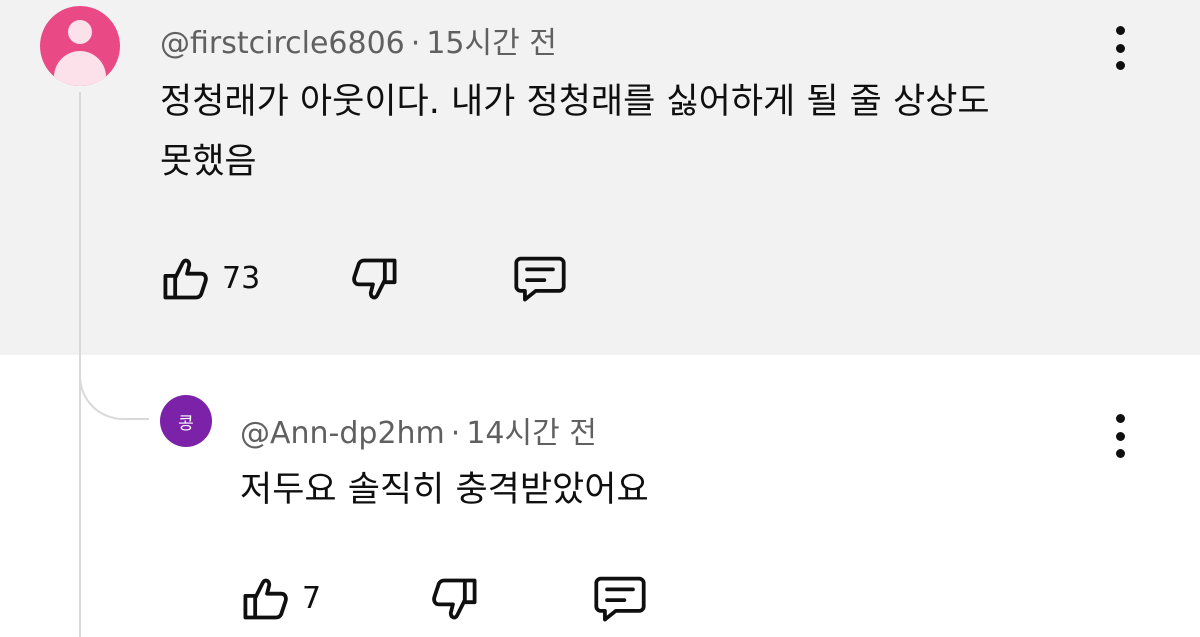 The height and width of the screenshot is (637, 1200). I want to click on reply-avatar: 콩, so click(186, 421).